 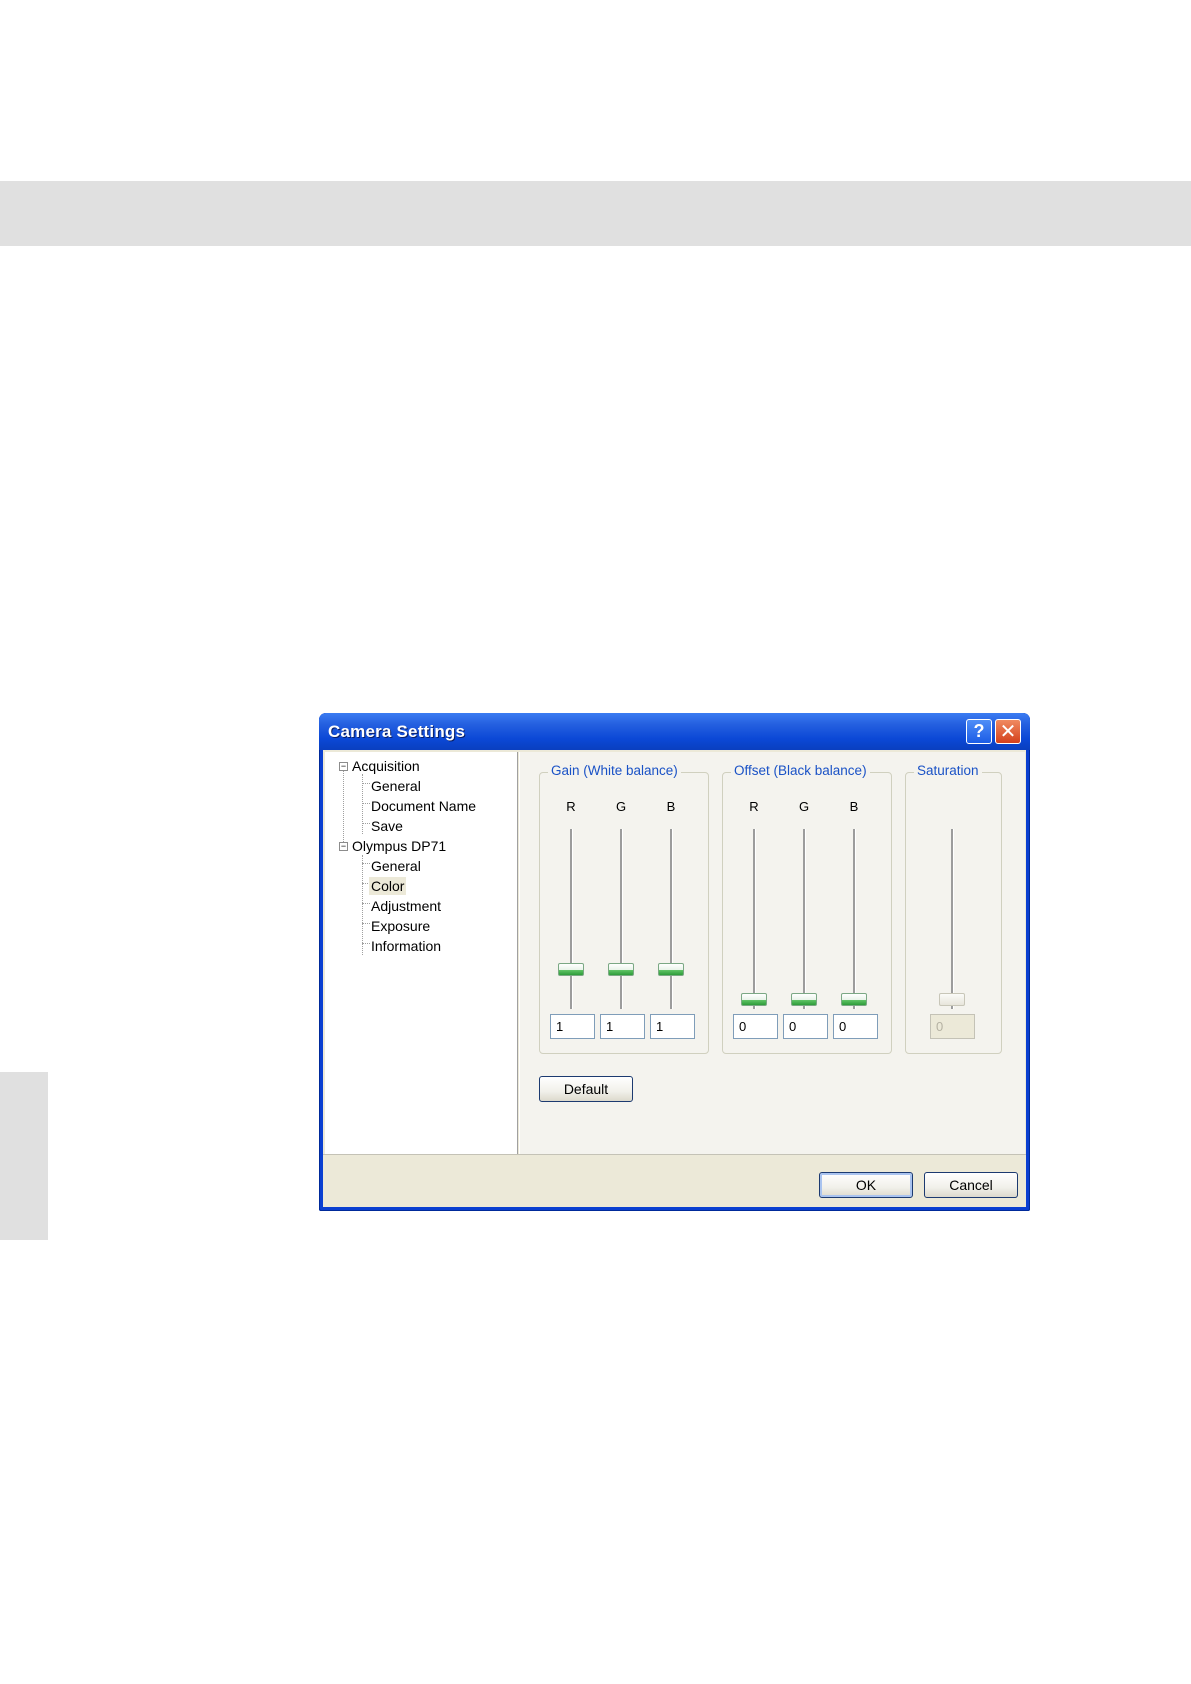 What do you see at coordinates (804, 999) in the screenshot?
I see `offset-g-slider-thumb` at bounding box center [804, 999].